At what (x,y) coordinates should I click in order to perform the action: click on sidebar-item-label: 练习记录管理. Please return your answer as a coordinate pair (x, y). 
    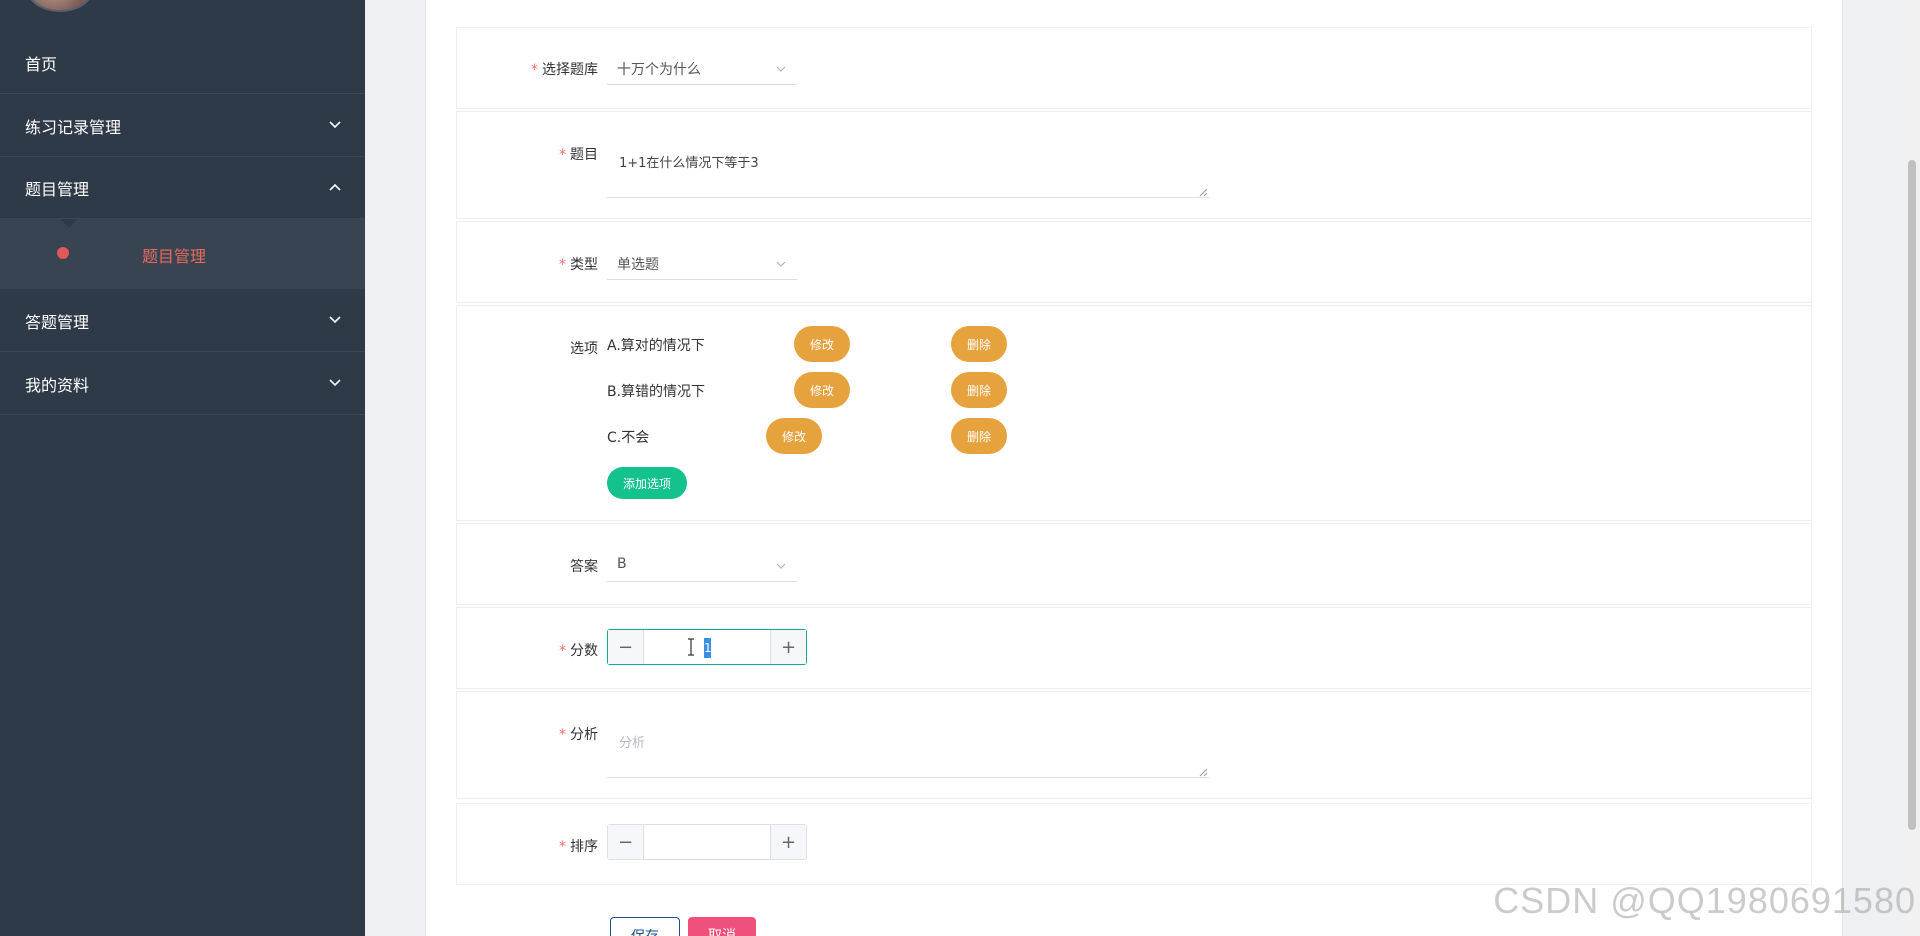
    Looking at the image, I should click on (73, 127).